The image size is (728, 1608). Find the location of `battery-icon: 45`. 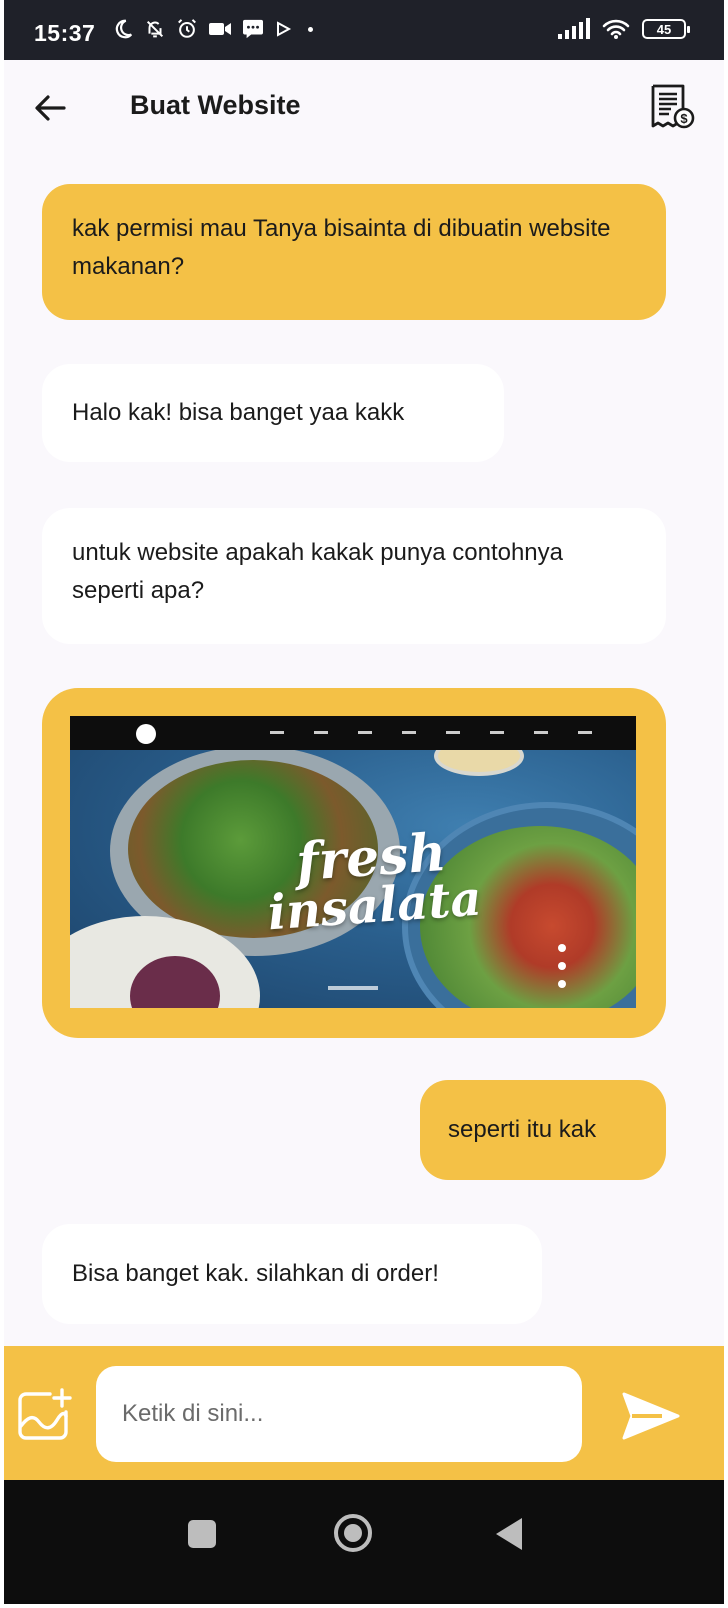

battery-icon: 45 is located at coordinates (666, 29).